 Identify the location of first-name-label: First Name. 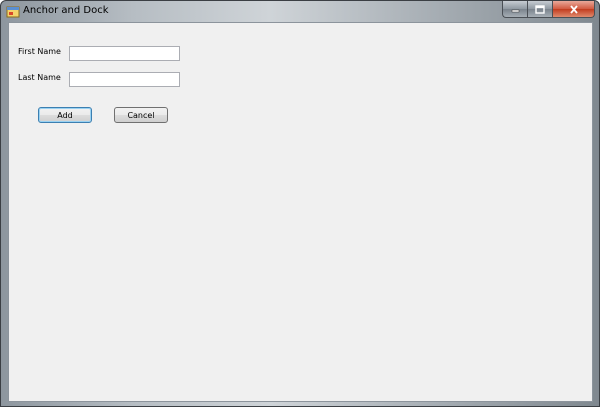
(39, 51).